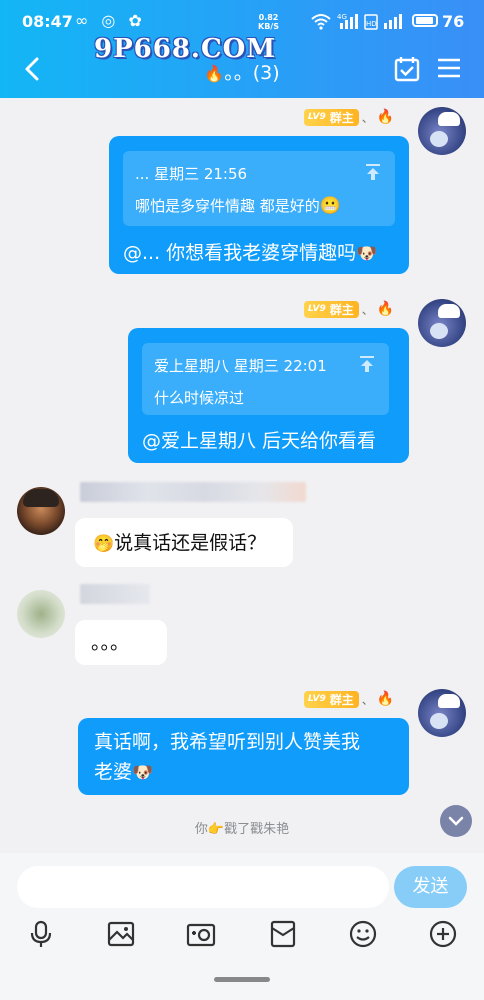 This screenshot has width=484, height=1000. Describe the element at coordinates (227, 757) in the screenshot. I see `message-text: 真话啊，我希望听到别人赞美我 老婆🐶` at that location.